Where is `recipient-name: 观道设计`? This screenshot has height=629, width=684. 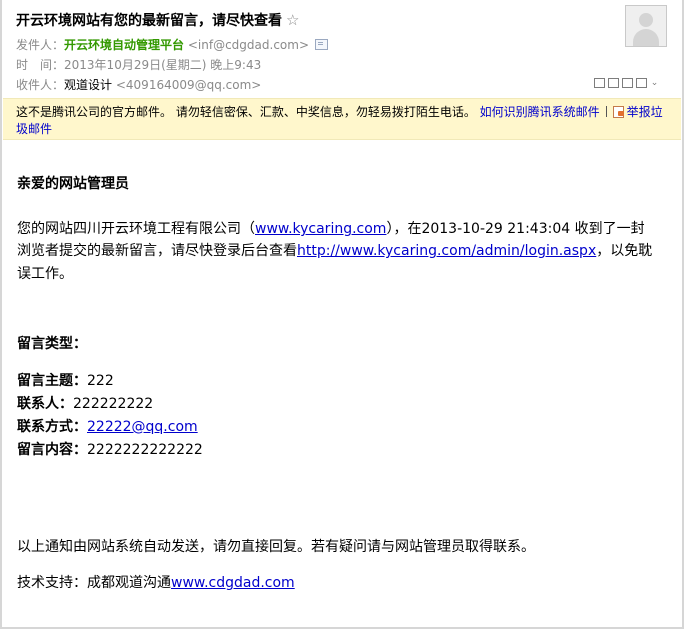 recipient-name: 观道设计 is located at coordinates (88, 85).